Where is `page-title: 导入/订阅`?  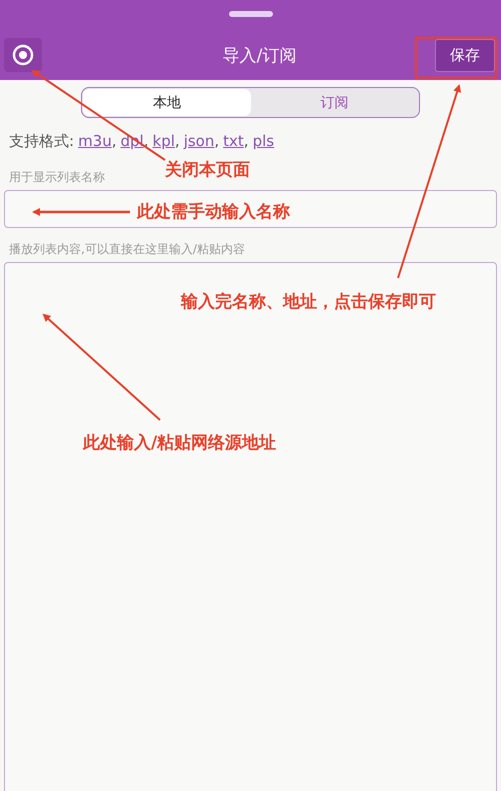
page-title: 导入/订阅 is located at coordinates (259, 55).